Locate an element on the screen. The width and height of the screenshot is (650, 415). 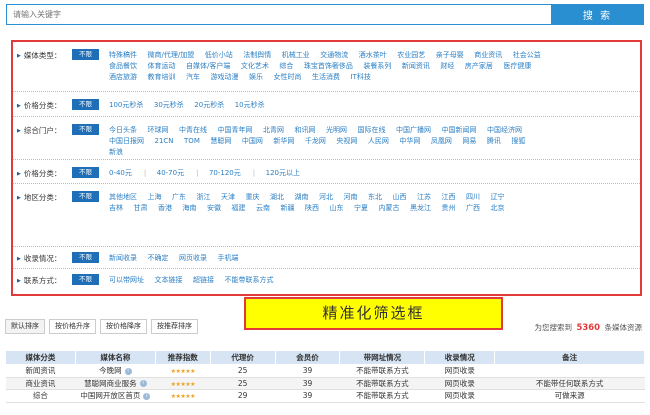
filter-option: 搜狐 is located at coordinates (518, 141).